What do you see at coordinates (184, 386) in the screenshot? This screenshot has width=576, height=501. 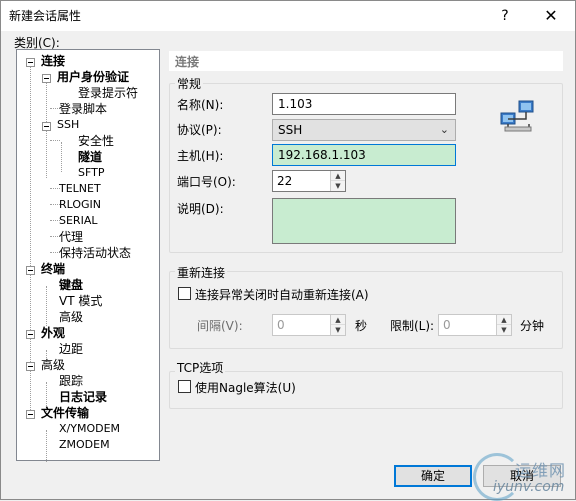 I see `nagle-checkbox` at bounding box center [184, 386].